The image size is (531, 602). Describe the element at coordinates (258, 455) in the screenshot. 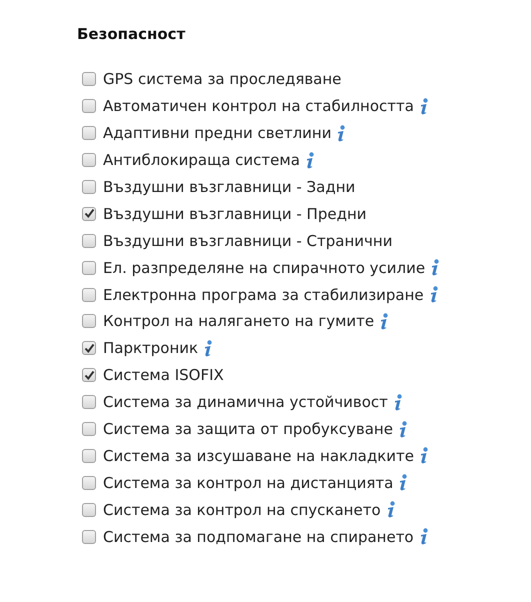

I see `option-label: Система за изсушаване на накладките` at that location.